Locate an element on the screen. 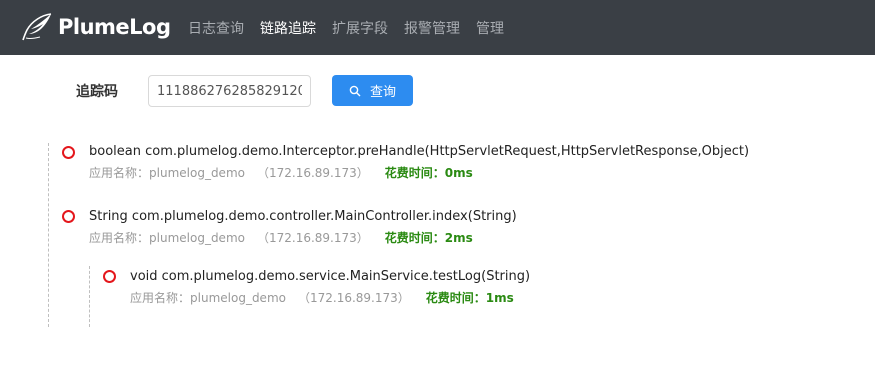 The height and width of the screenshot is (365, 875). trace-tree-line is located at coordinates (48, 235).